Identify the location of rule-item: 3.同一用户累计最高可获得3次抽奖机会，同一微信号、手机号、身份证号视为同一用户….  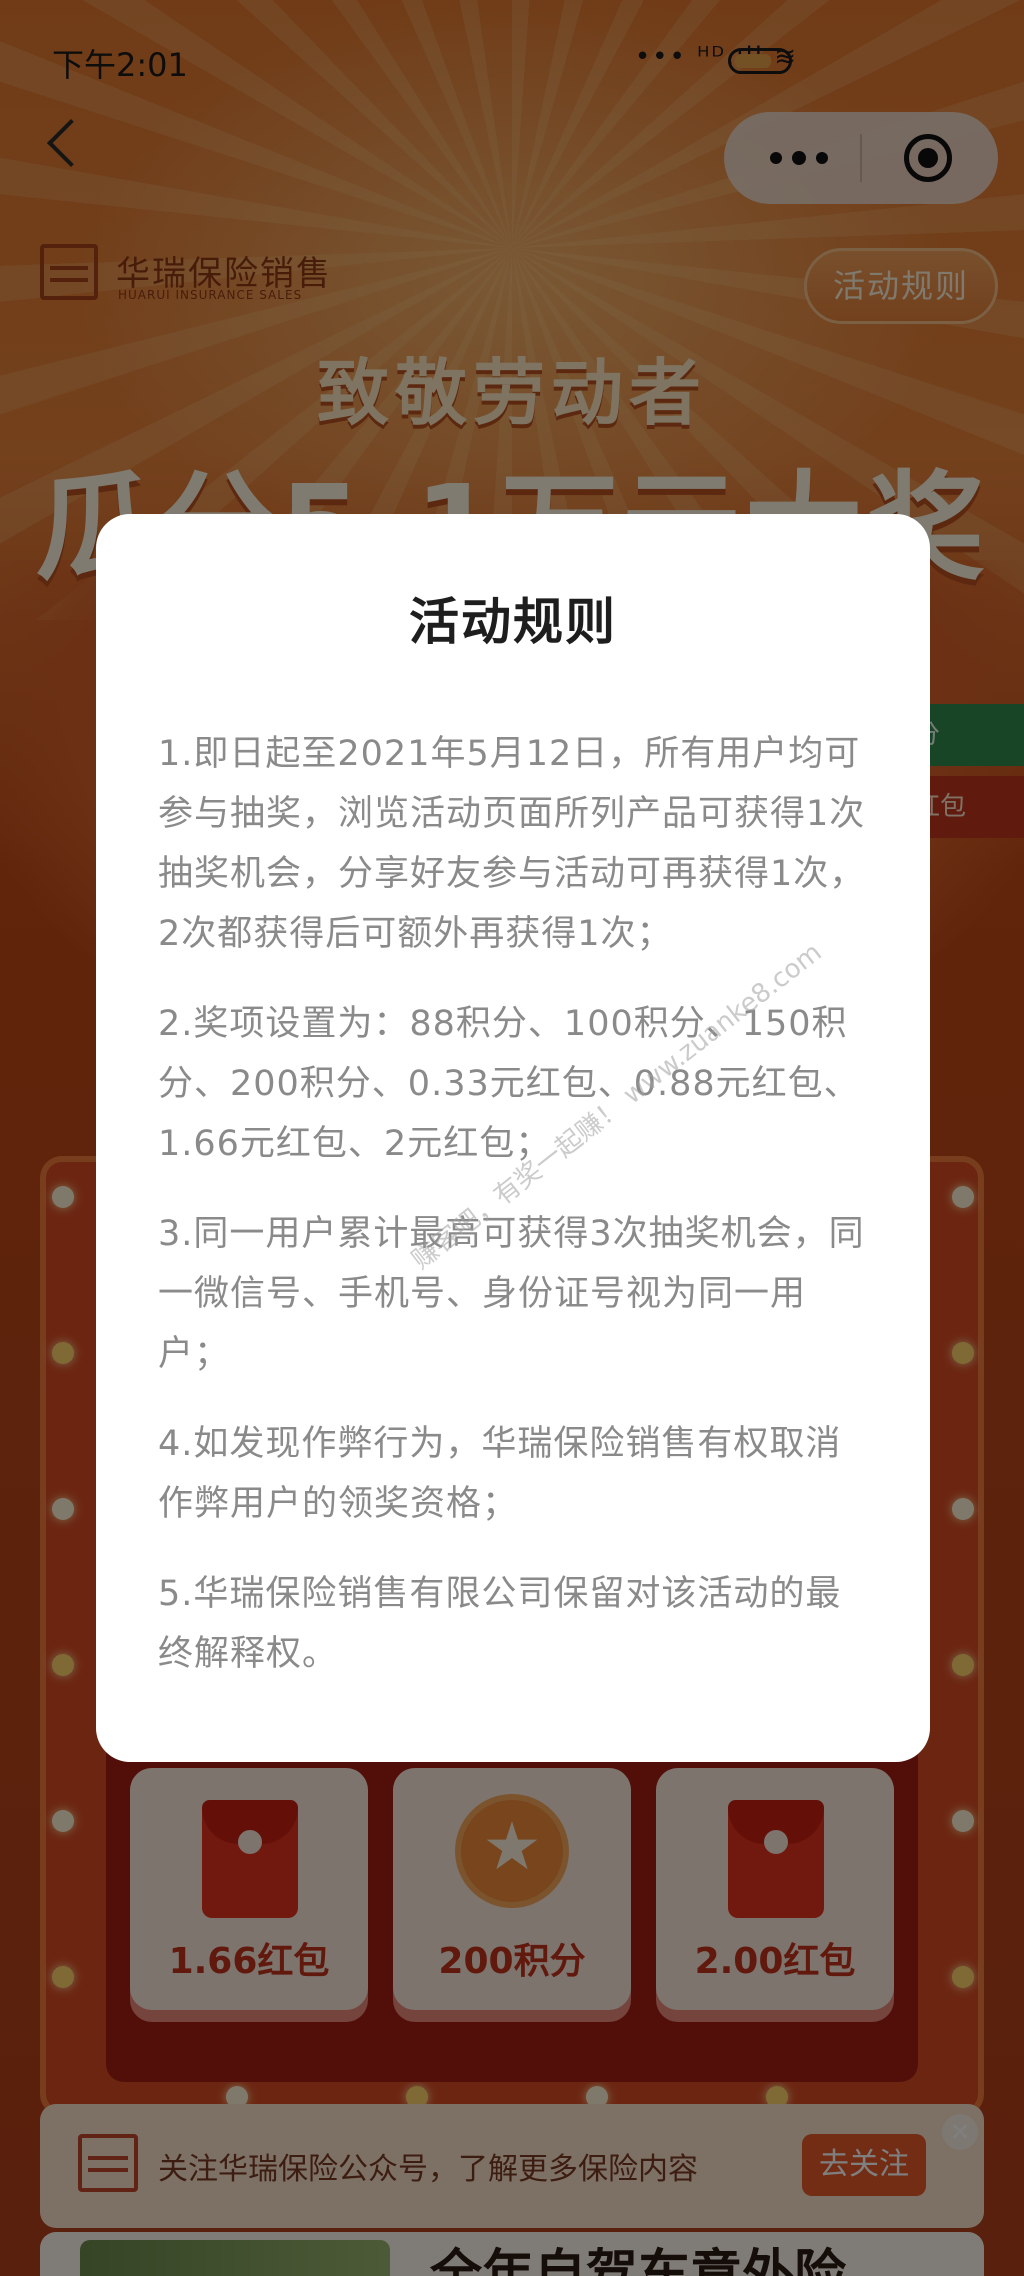
(511, 1294).